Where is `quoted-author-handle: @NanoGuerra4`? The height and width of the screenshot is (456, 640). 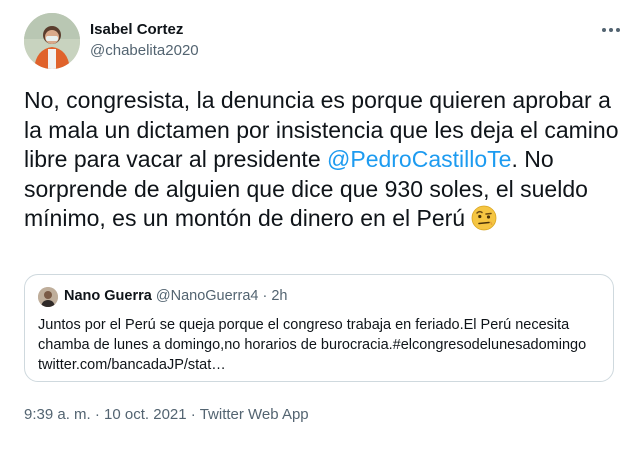 quoted-author-handle: @NanoGuerra4 is located at coordinates (207, 296).